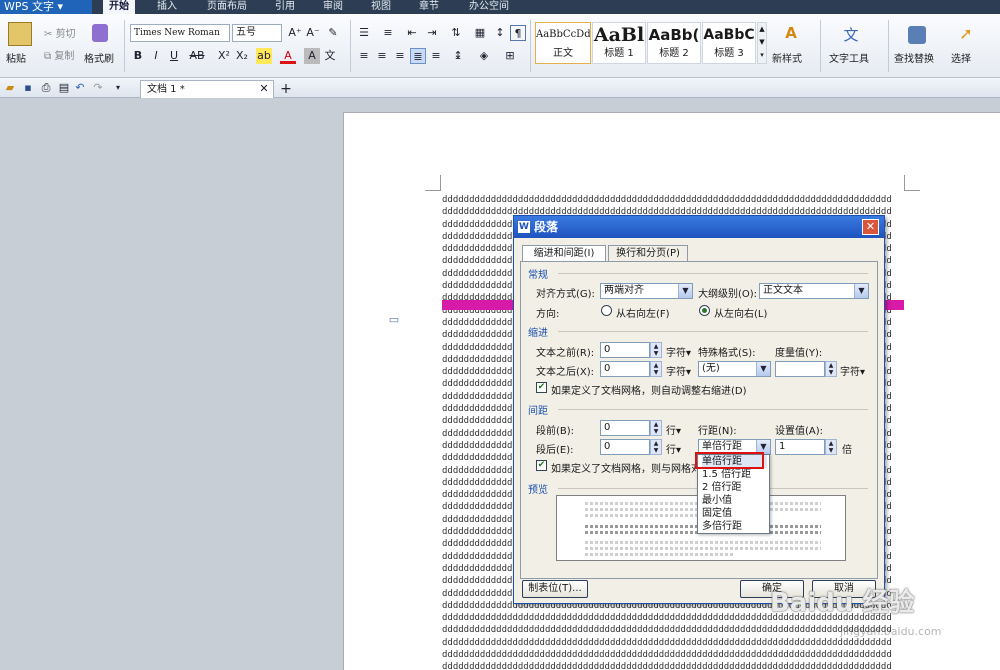 The width and height of the screenshot is (1000, 670). What do you see at coordinates (734, 500) in the screenshot?
I see `option-at-least: 最小值` at bounding box center [734, 500].